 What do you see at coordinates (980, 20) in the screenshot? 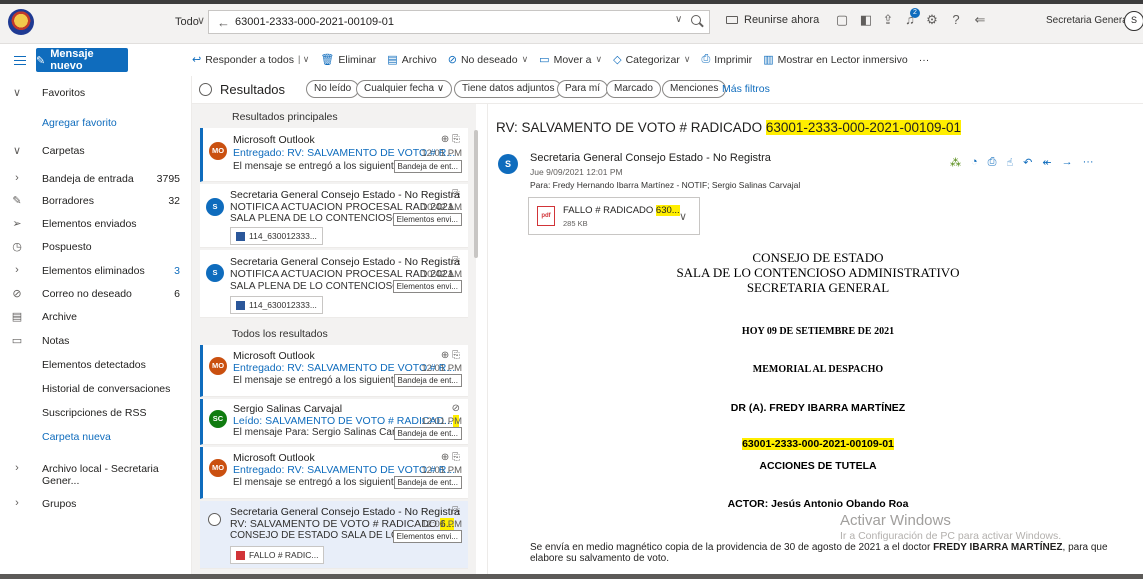
I see `feedback-icon: ⇐` at bounding box center [980, 20].